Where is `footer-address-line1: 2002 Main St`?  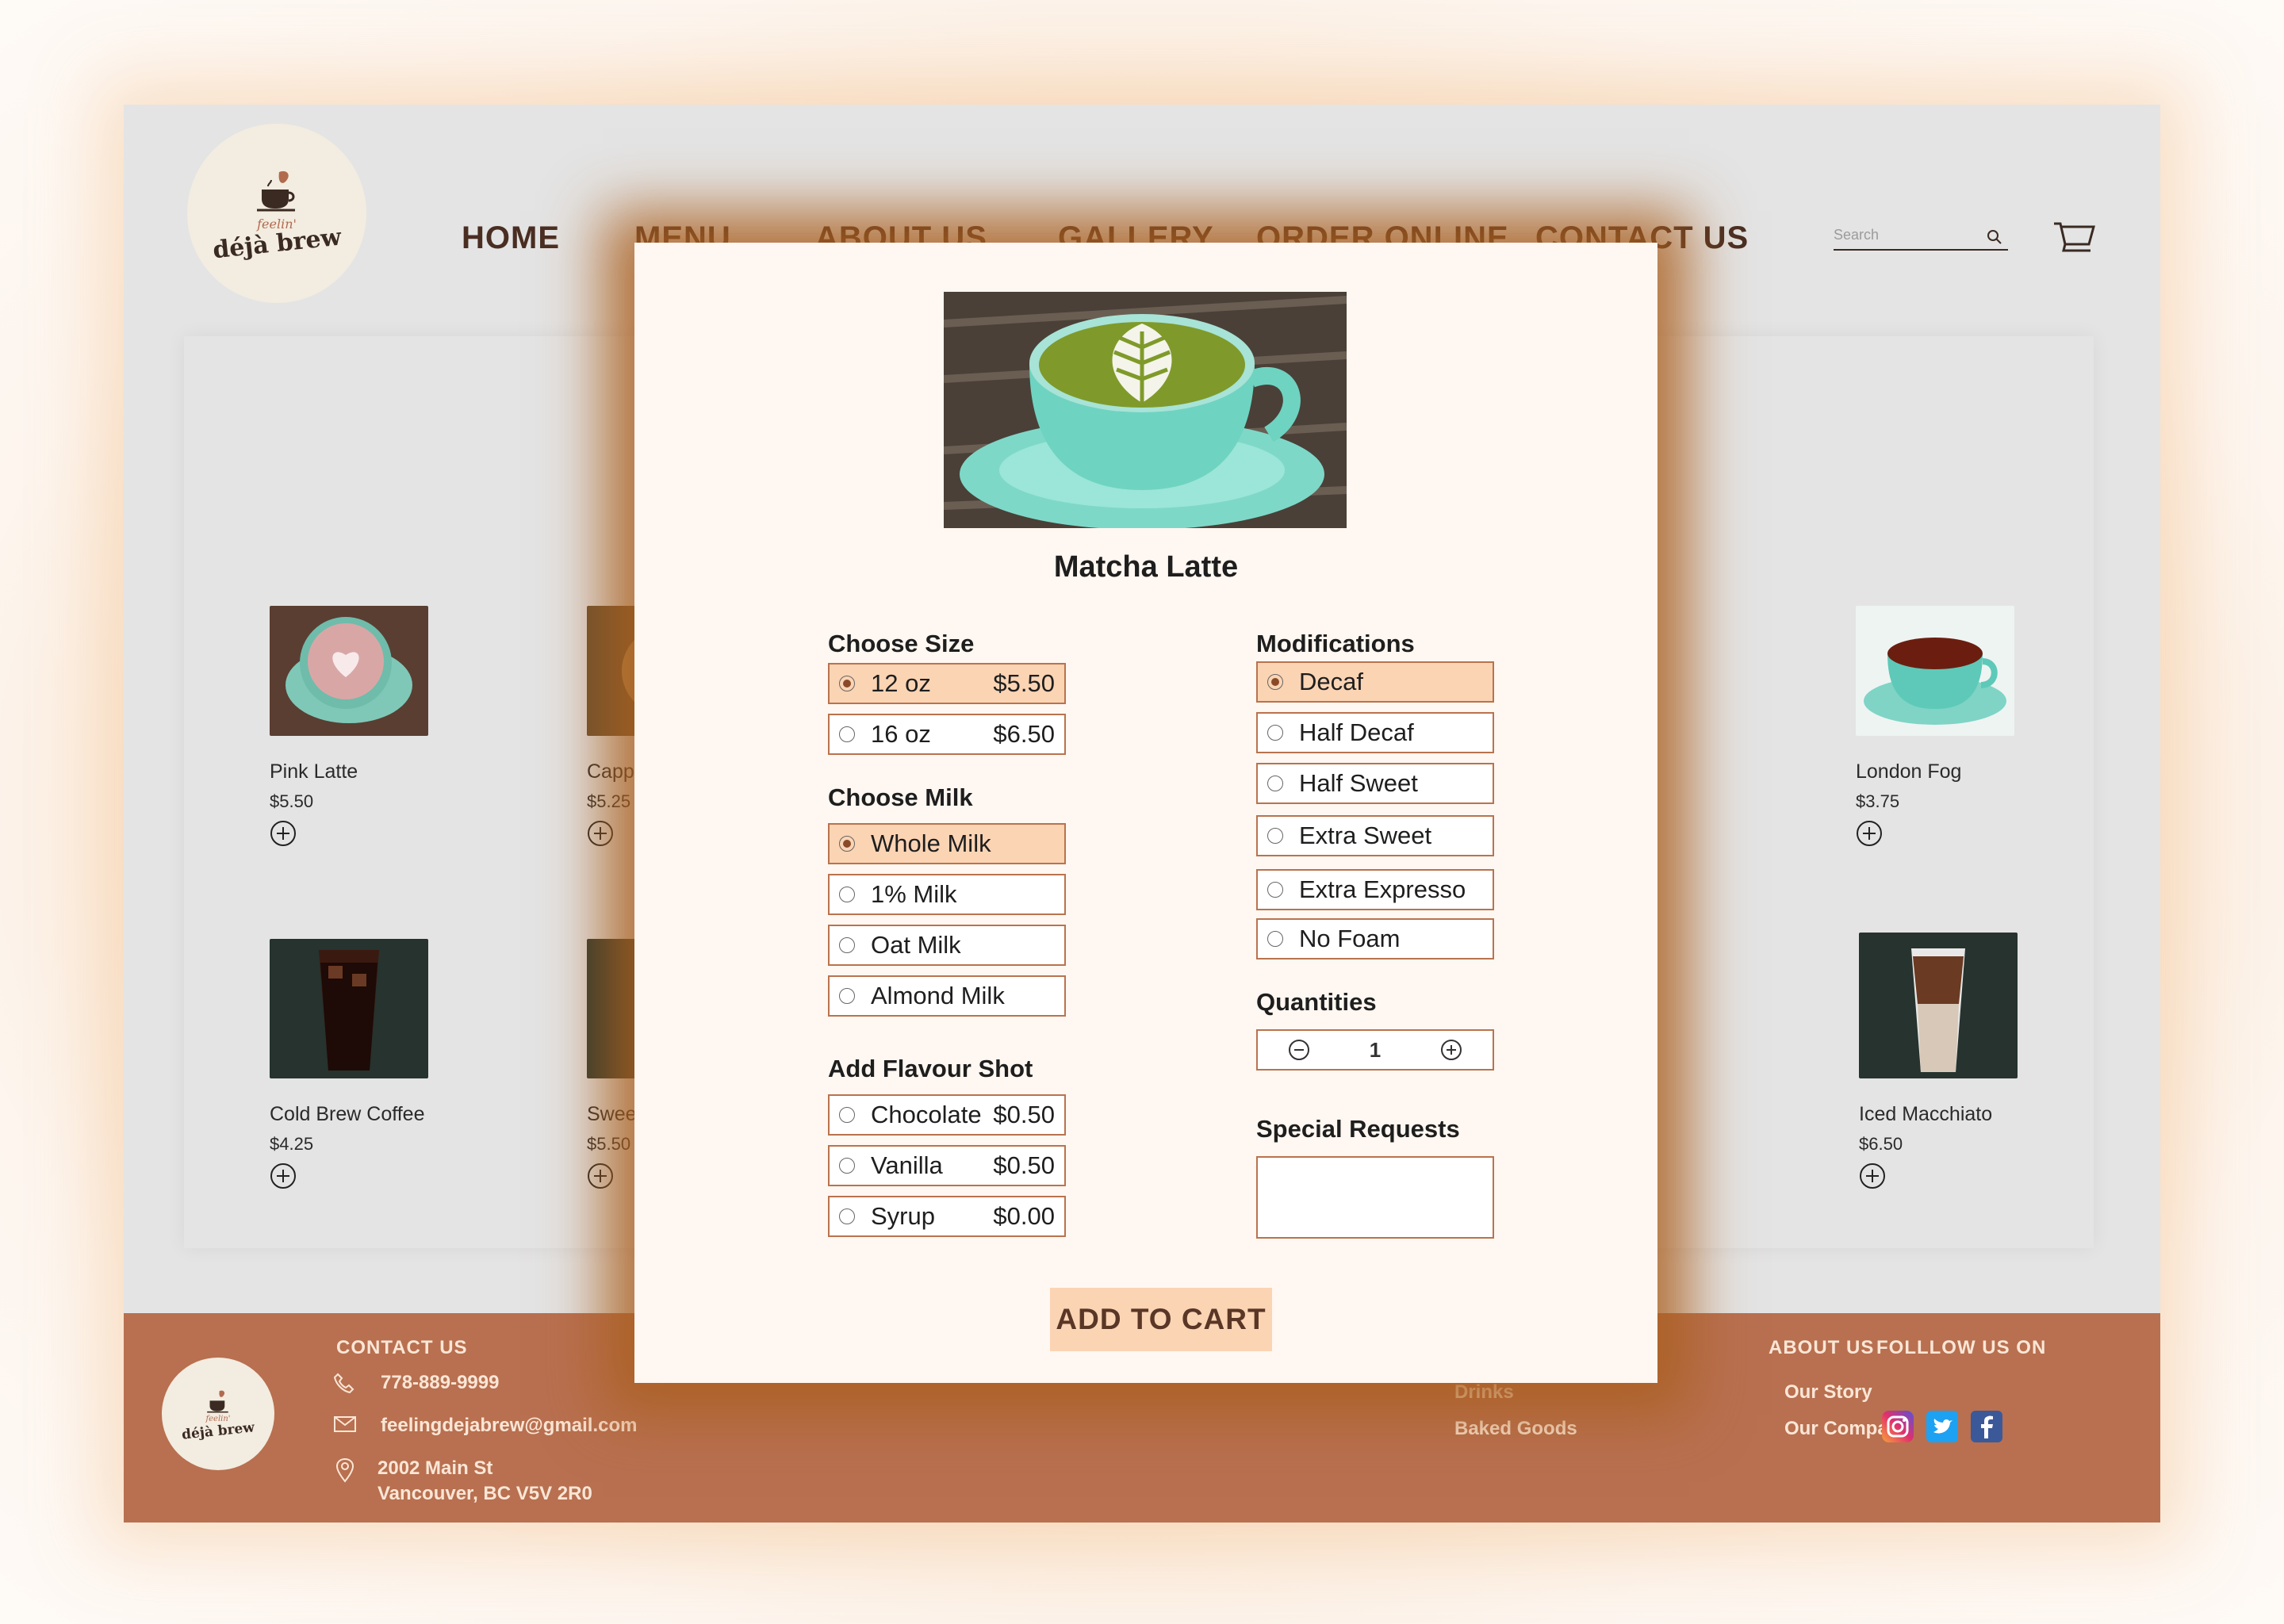
footer-address-line1: 2002 Main St is located at coordinates (435, 1468).